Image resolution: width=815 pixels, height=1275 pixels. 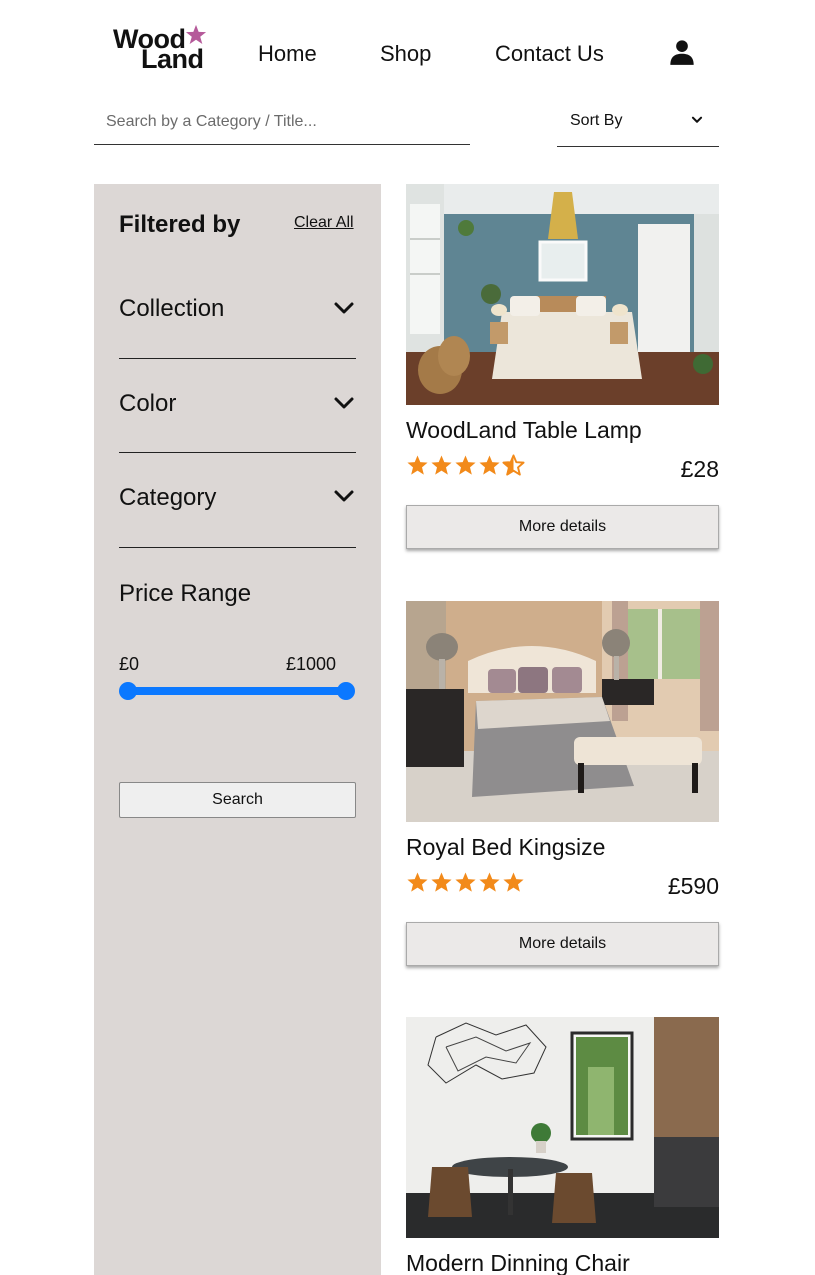 I want to click on price-range-heading: Price Range, so click(x=185, y=593).